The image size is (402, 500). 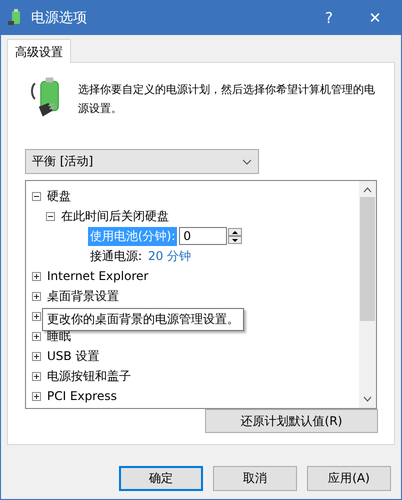 What do you see at coordinates (170, 256) in the screenshot?
I see `setting-value: 20 分钟` at bounding box center [170, 256].